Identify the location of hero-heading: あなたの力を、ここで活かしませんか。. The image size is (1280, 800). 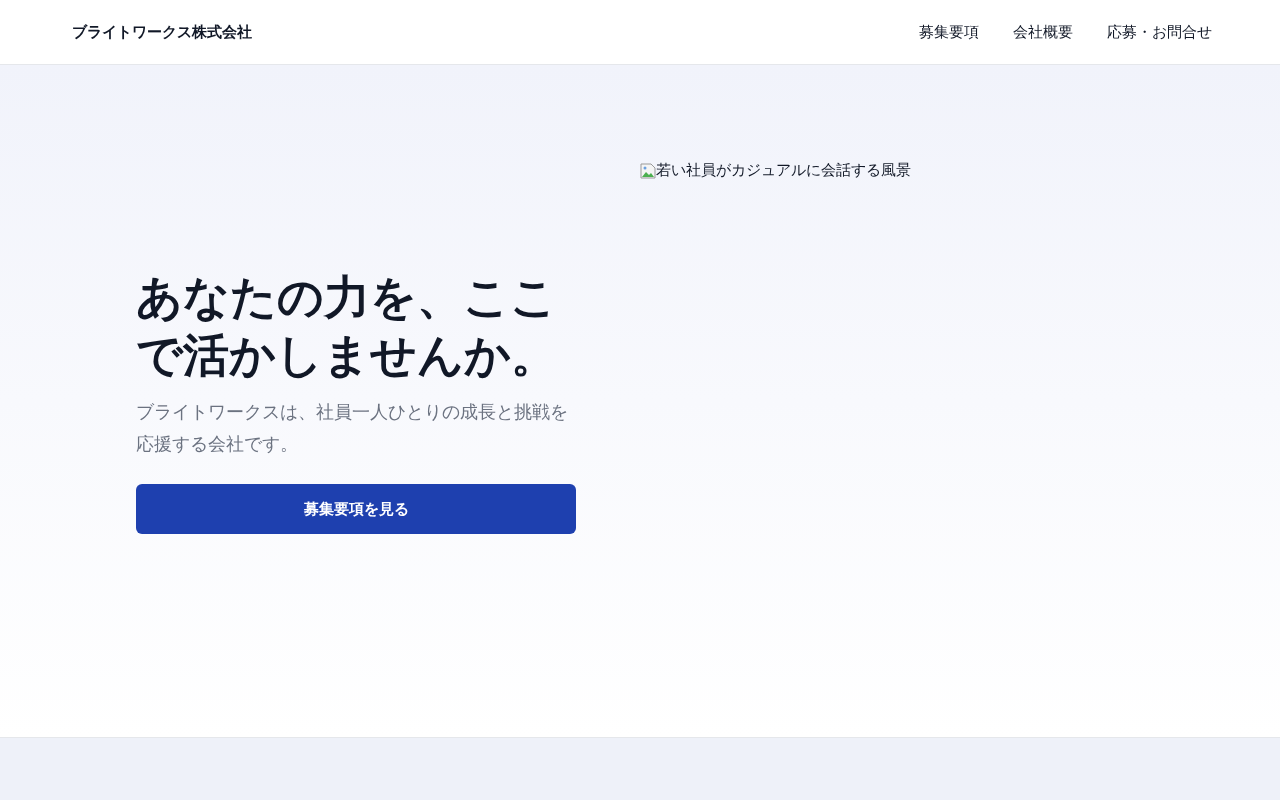
(347, 326).